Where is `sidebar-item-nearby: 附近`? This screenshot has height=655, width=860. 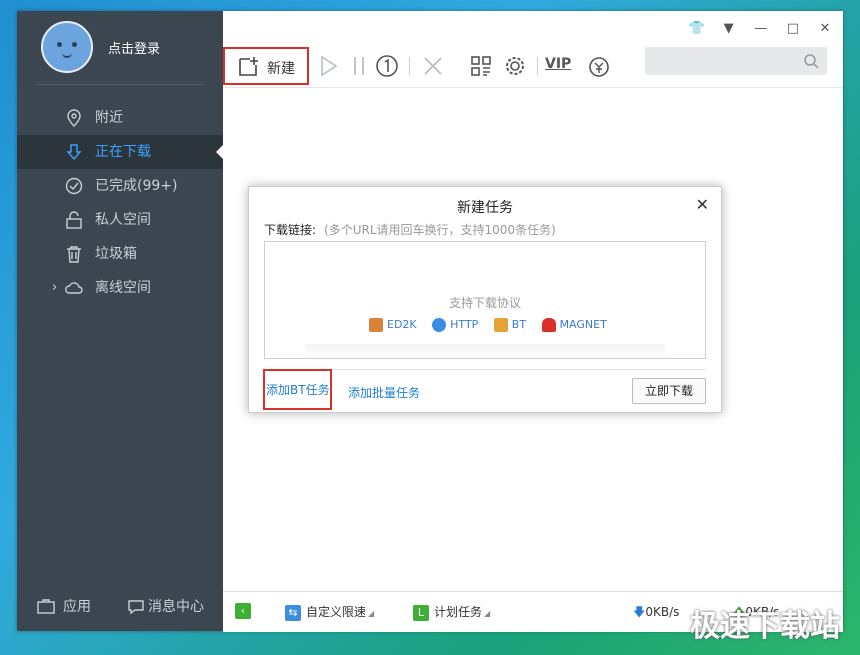 sidebar-item-nearby: 附近 is located at coordinates (120, 118).